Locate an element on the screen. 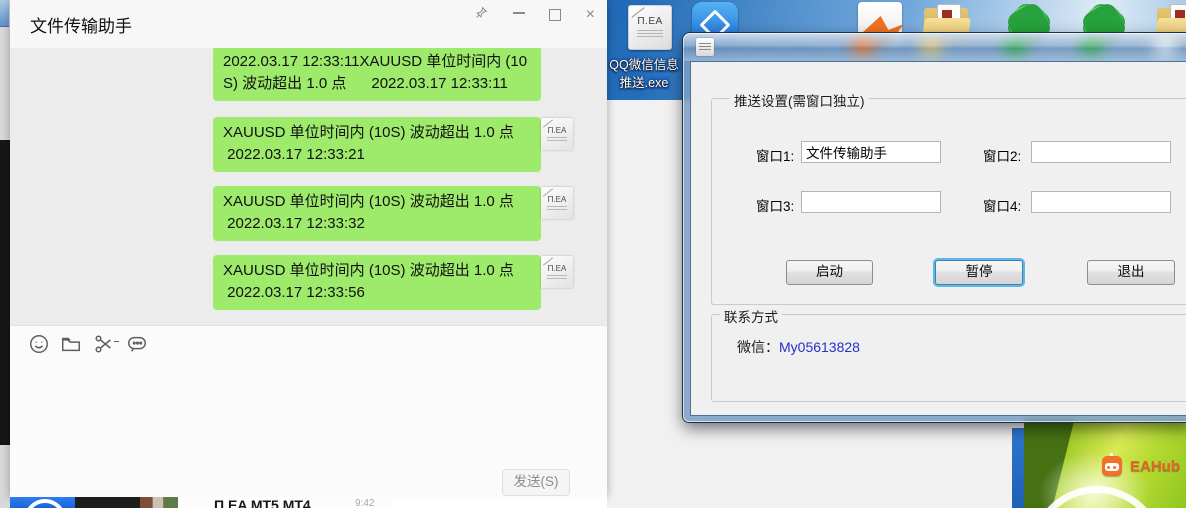 The height and width of the screenshot is (508, 1186). pause-button: 暂停 is located at coordinates (979, 272).